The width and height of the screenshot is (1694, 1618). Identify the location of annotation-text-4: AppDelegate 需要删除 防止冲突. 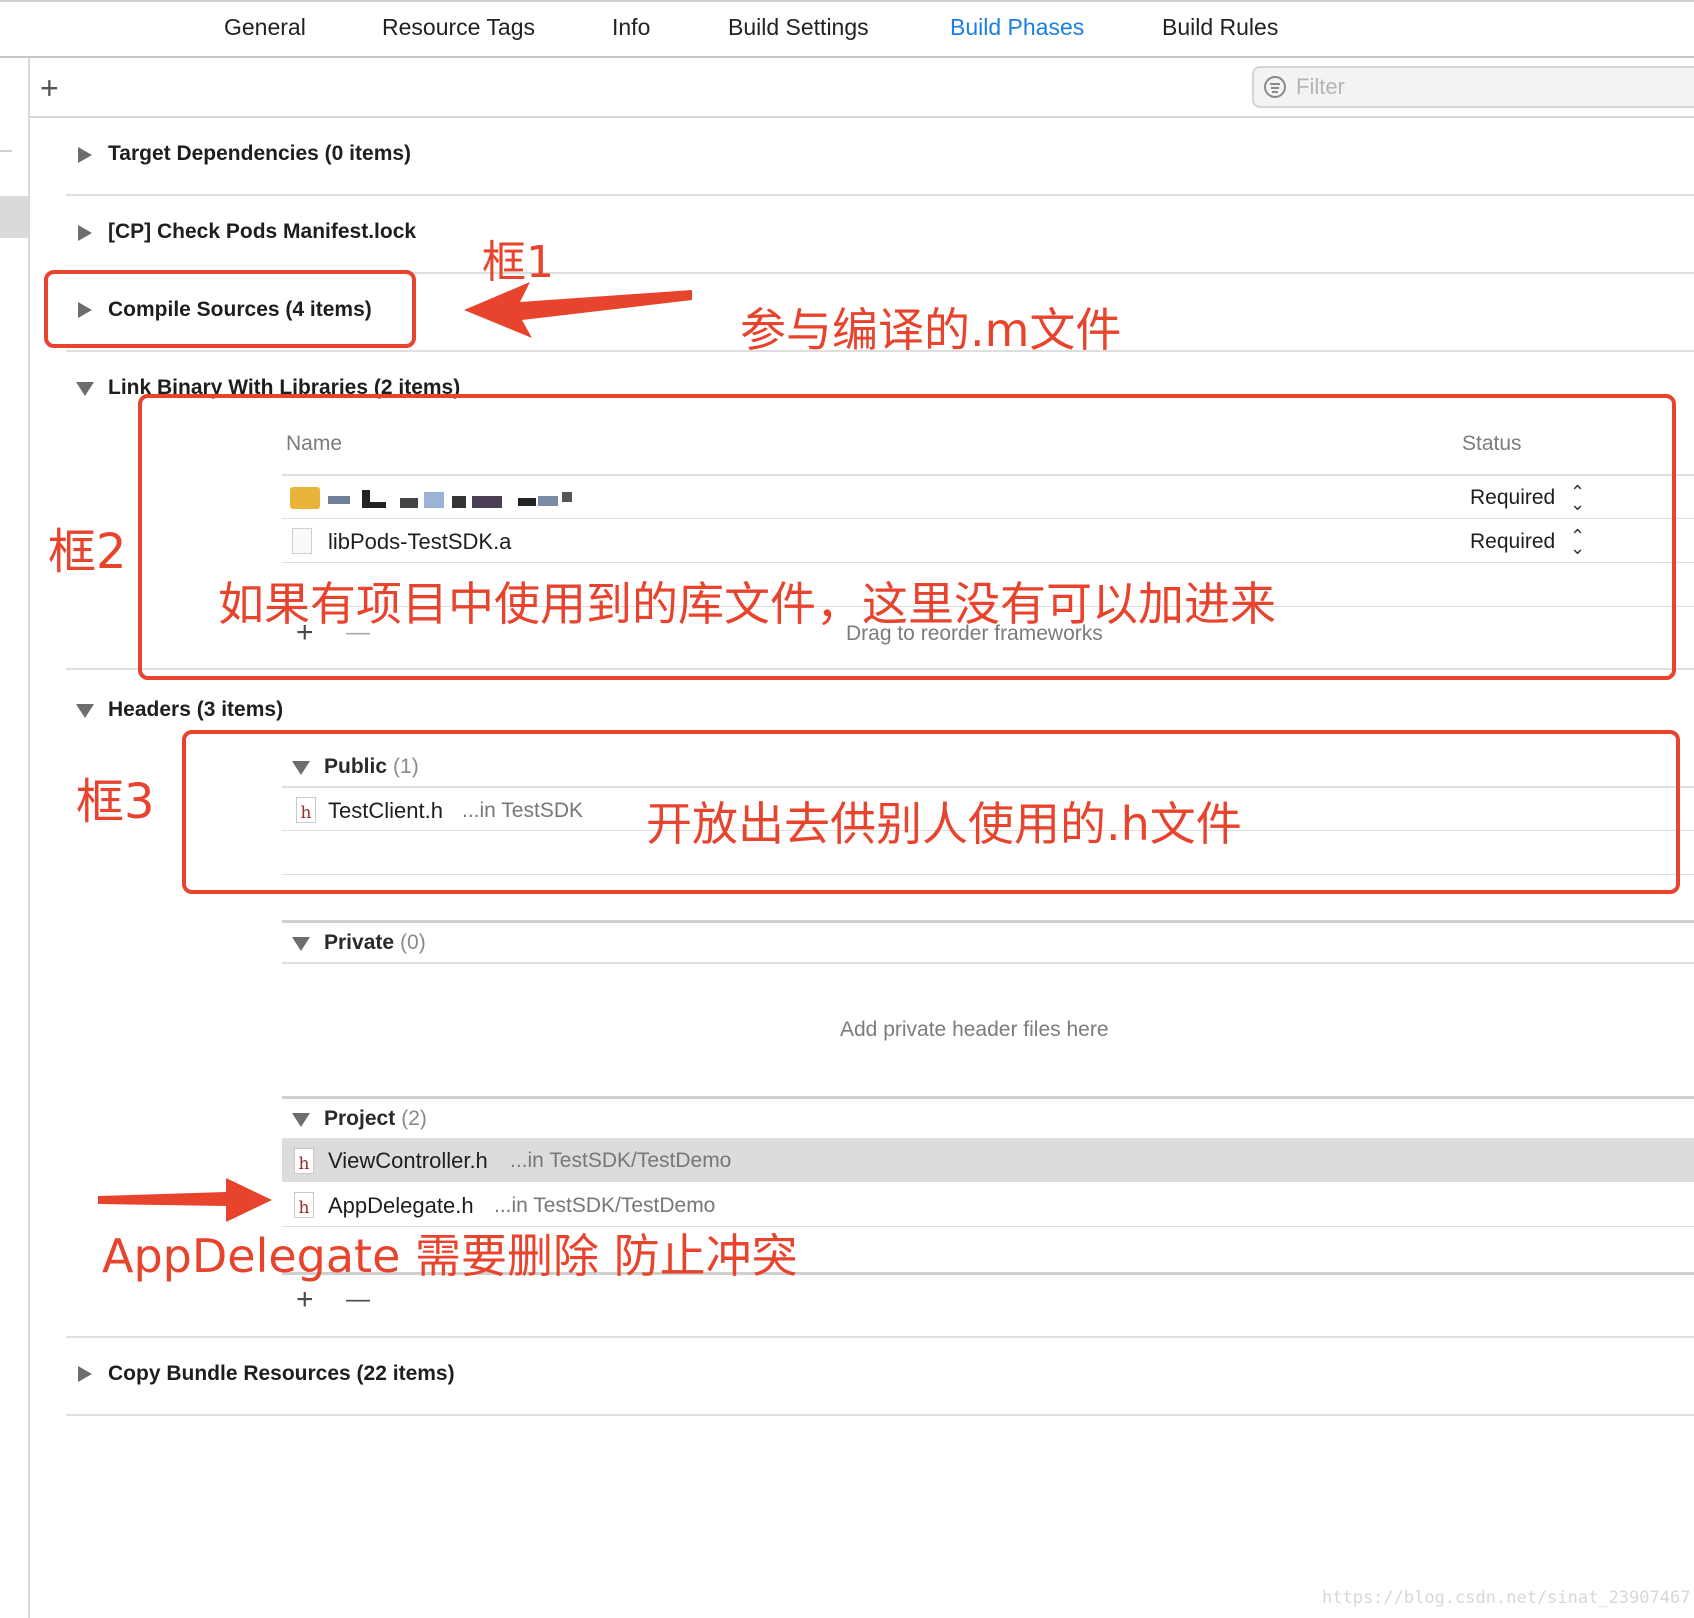
(450, 1256).